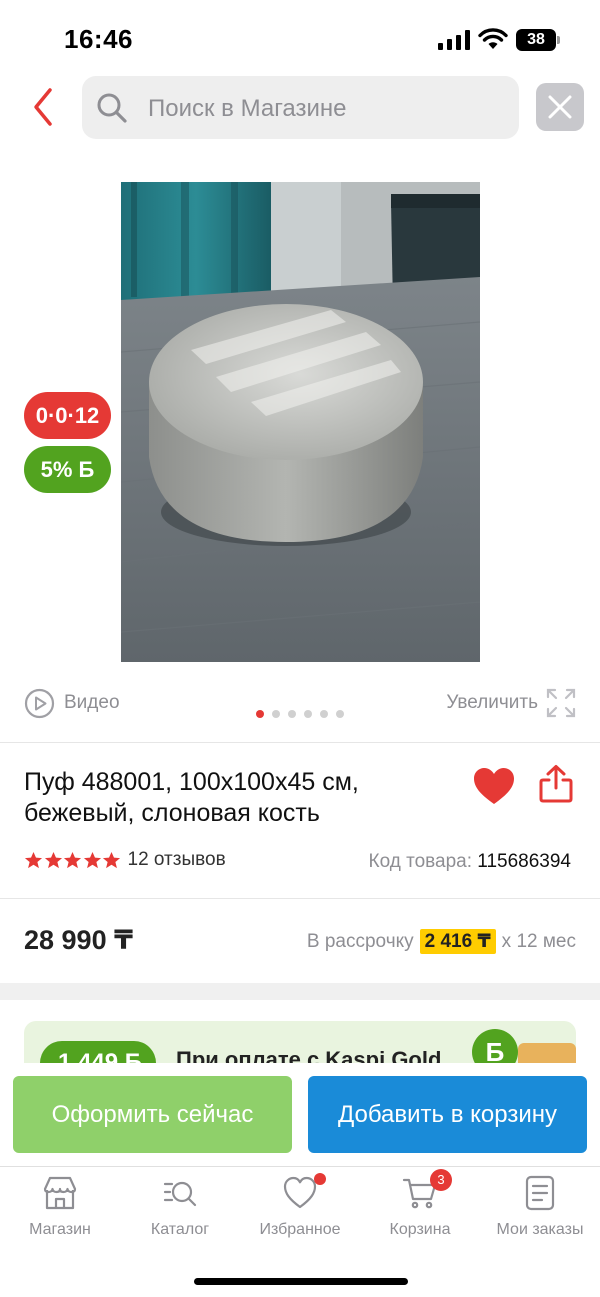 This screenshot has height=1297, width=600. I want to click on sku: Код товара: 115686394, so click(470, 862).